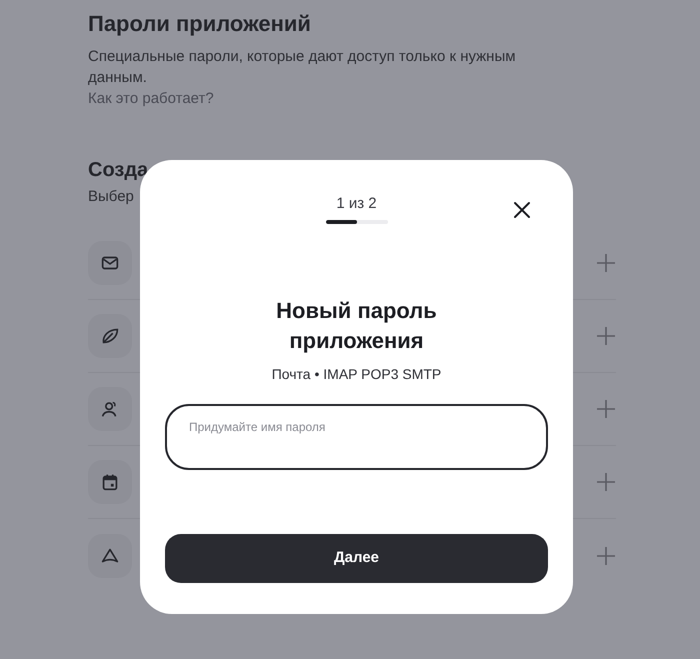 The height and width of the screenshot is (659, 700). What do you see at coordinates (302, 67) in the screenshot?
I see `page-description: Специальные пароли, которые дают доступ только к нужным данным.` at bounding box center [302, 67].